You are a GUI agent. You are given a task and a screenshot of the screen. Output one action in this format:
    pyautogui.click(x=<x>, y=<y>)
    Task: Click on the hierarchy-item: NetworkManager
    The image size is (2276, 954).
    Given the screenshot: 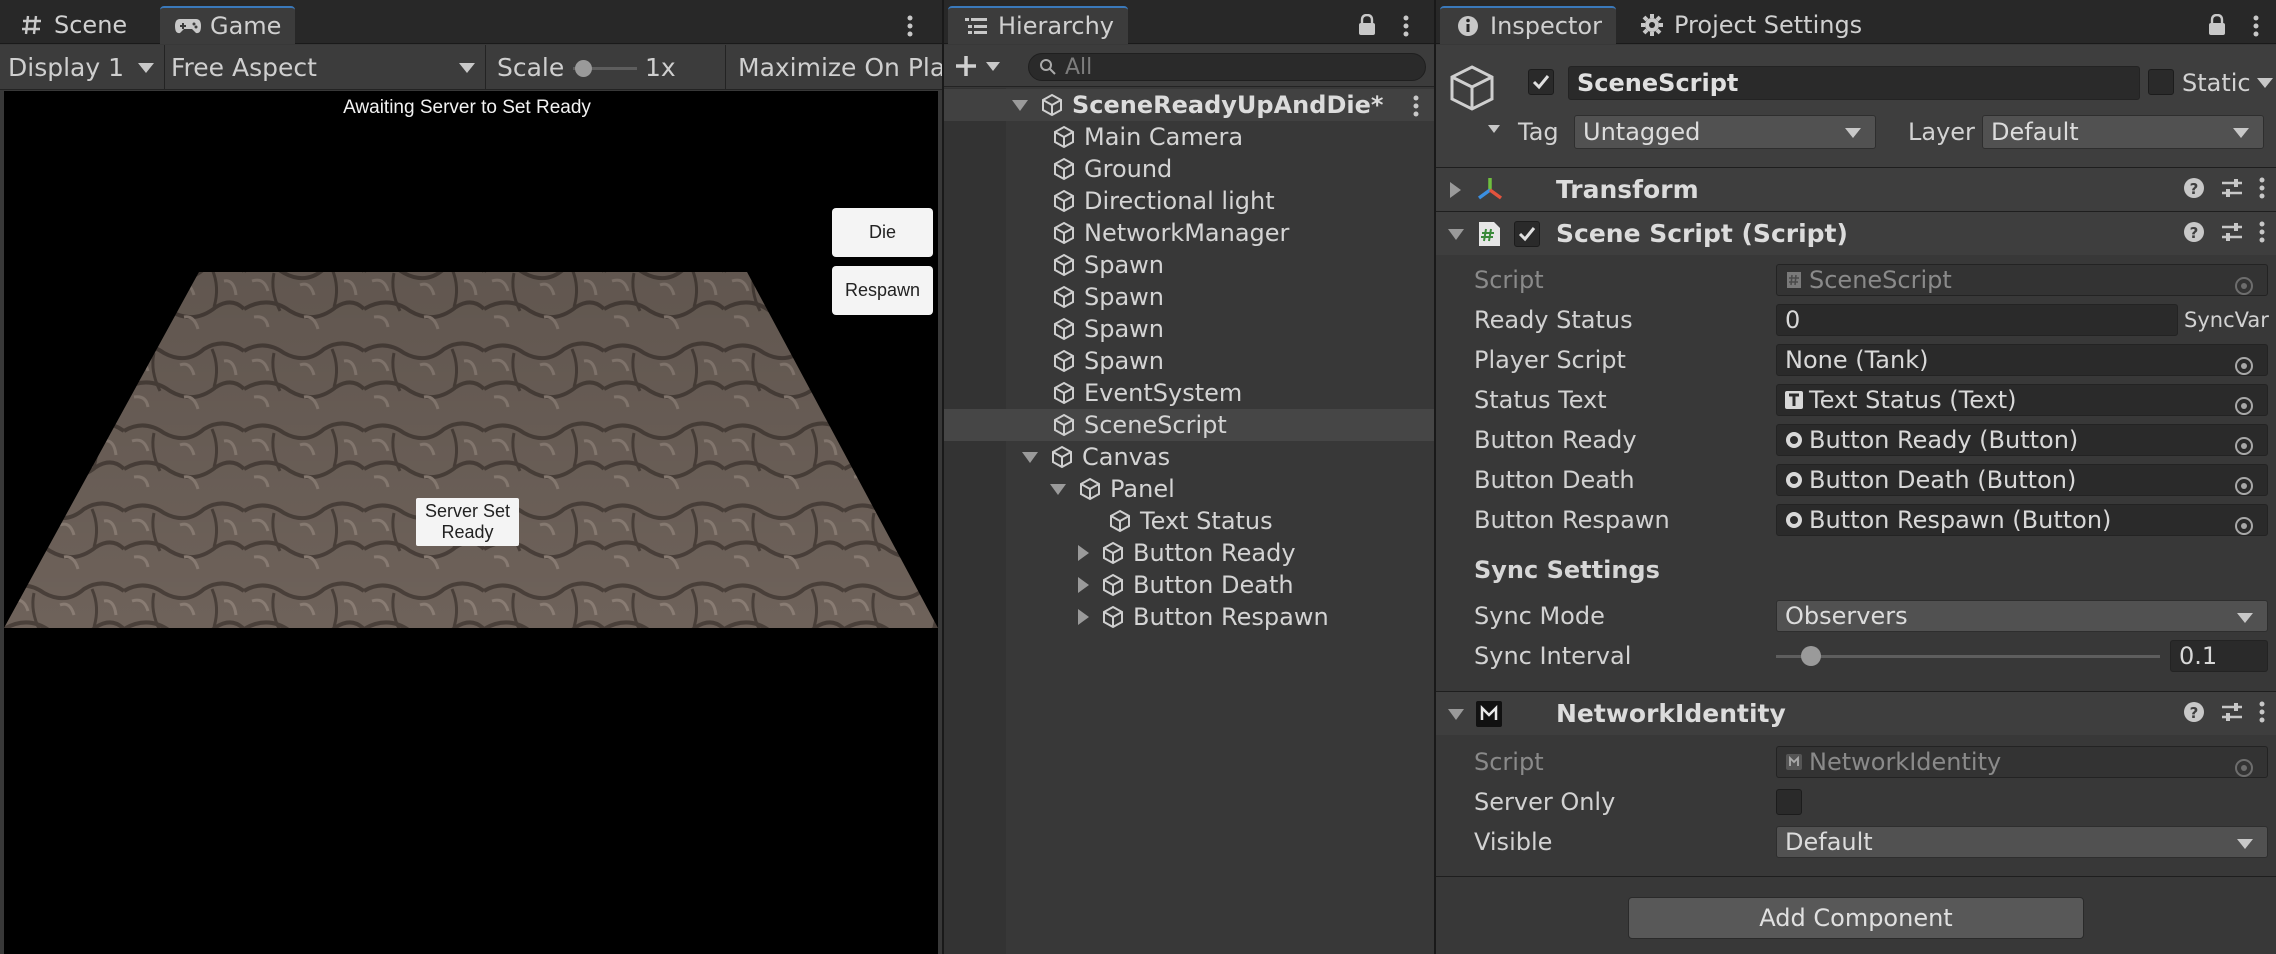 What is the action you would take?
    pyautogui.click(x=1189, y=233)
    